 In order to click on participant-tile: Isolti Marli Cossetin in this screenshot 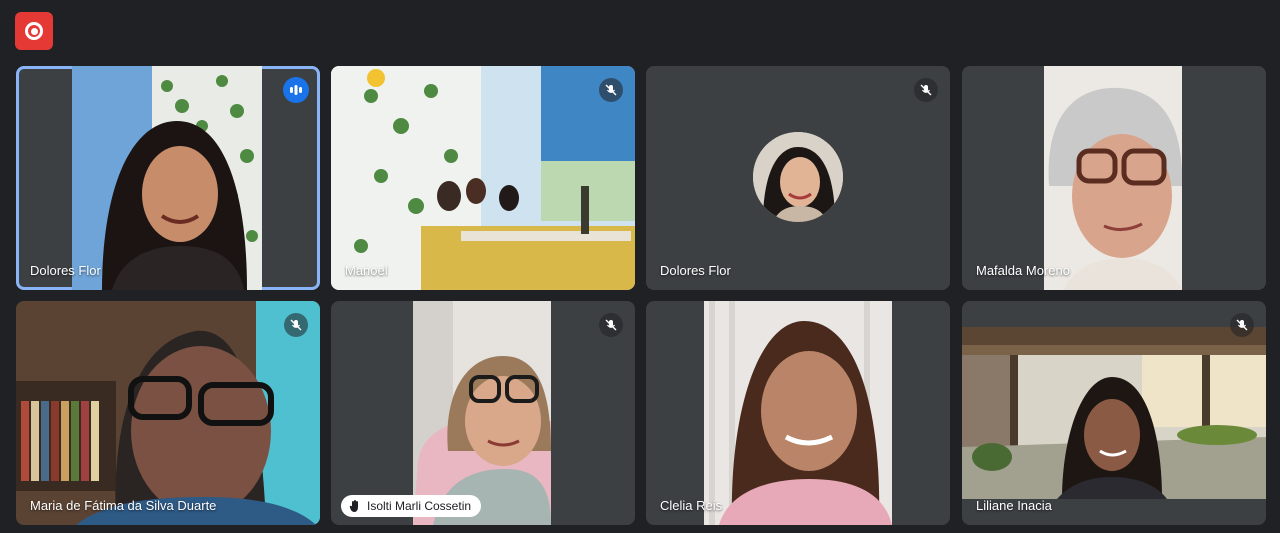, I will do `click(483, 413)`.